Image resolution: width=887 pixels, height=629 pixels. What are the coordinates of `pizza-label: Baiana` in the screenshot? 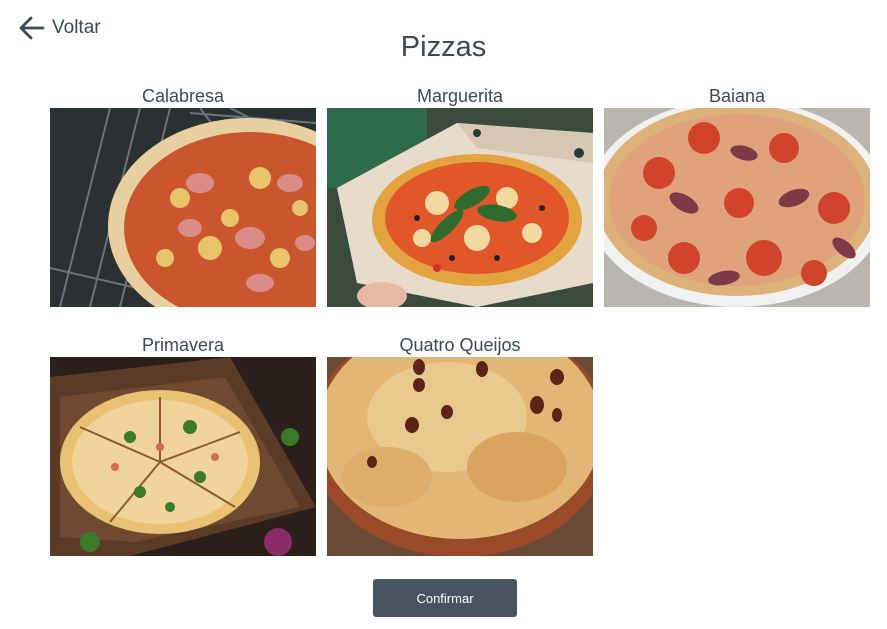 It's located at (737, 96).